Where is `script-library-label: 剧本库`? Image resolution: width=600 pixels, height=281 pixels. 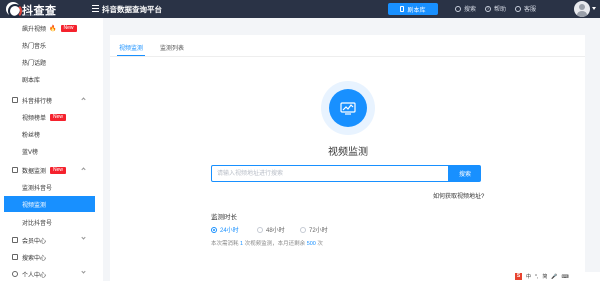
script-library-label: 剧本库 is located at coordinates (416, 10).